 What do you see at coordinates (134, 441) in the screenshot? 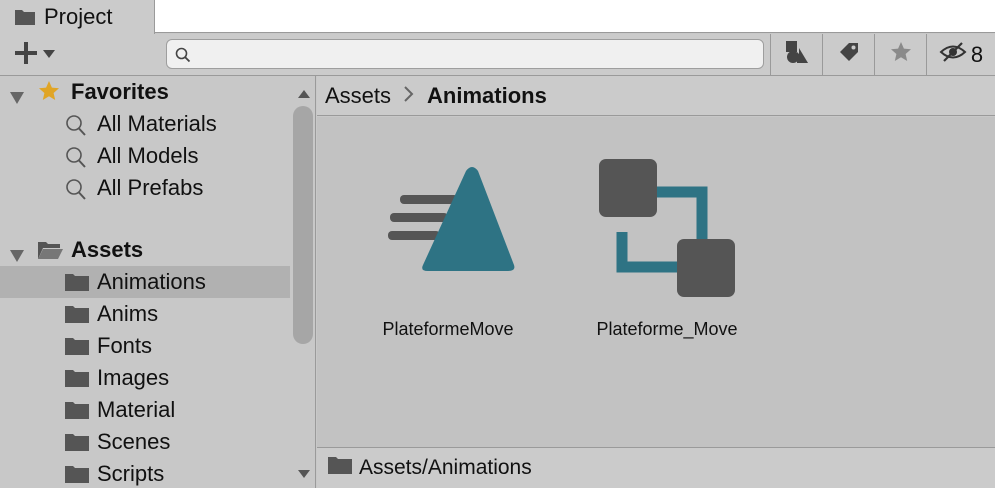
I see `tree-item-label: Scenes` at bounding box center [134, 441].